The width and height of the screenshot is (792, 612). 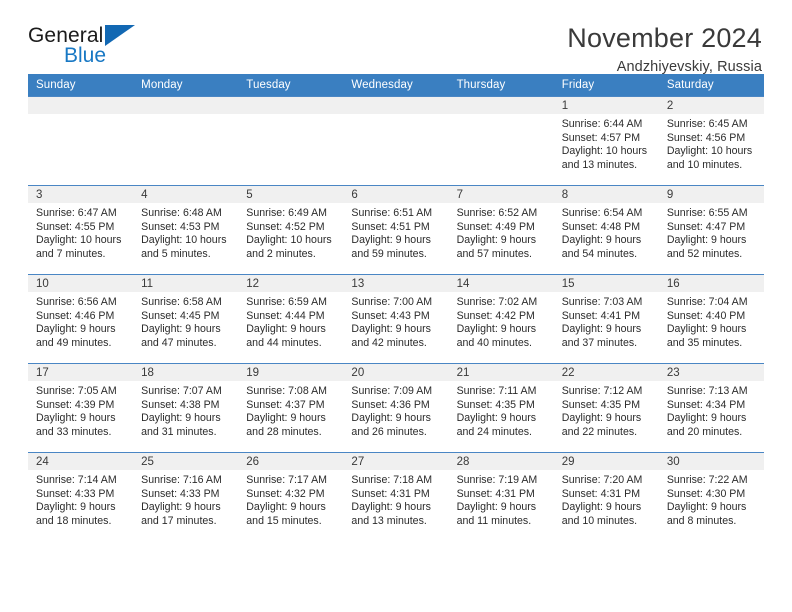 What do you see at coordinates (291, 283) in the screenshot?
I see `day-number: 12` at bounding box center [291, 283].